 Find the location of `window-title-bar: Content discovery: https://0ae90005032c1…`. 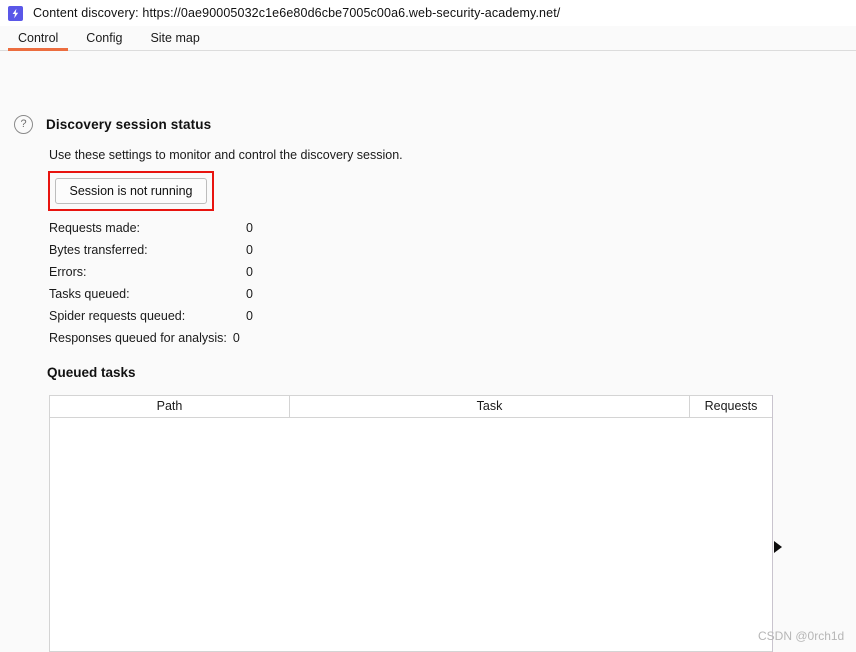

window-title-bar: Content discovery: https://0ae90005032c1… is located at coordinates (428, 13).